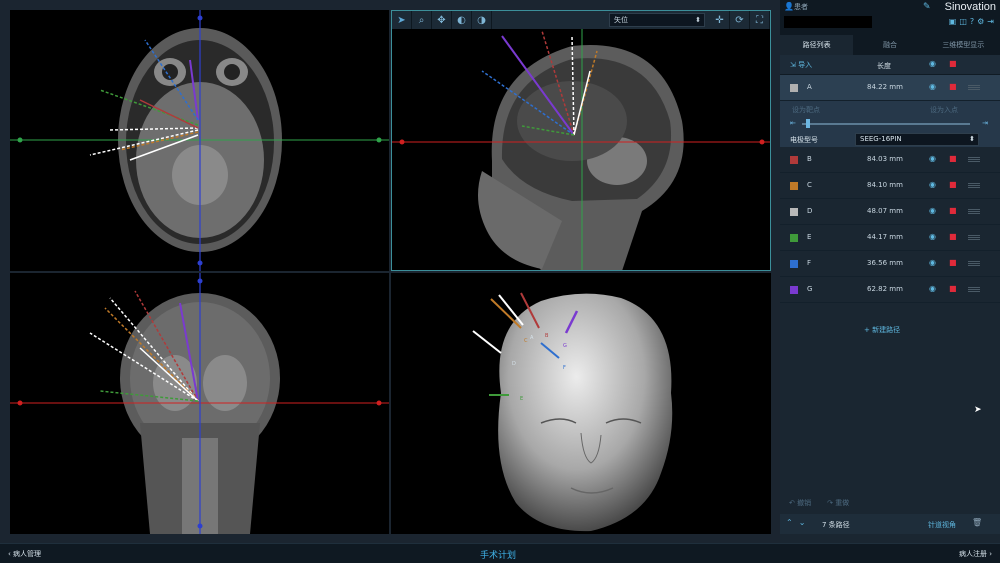 The image size is (1000, 563). I want to click on 3d-label-b: B, so click(547, 336).